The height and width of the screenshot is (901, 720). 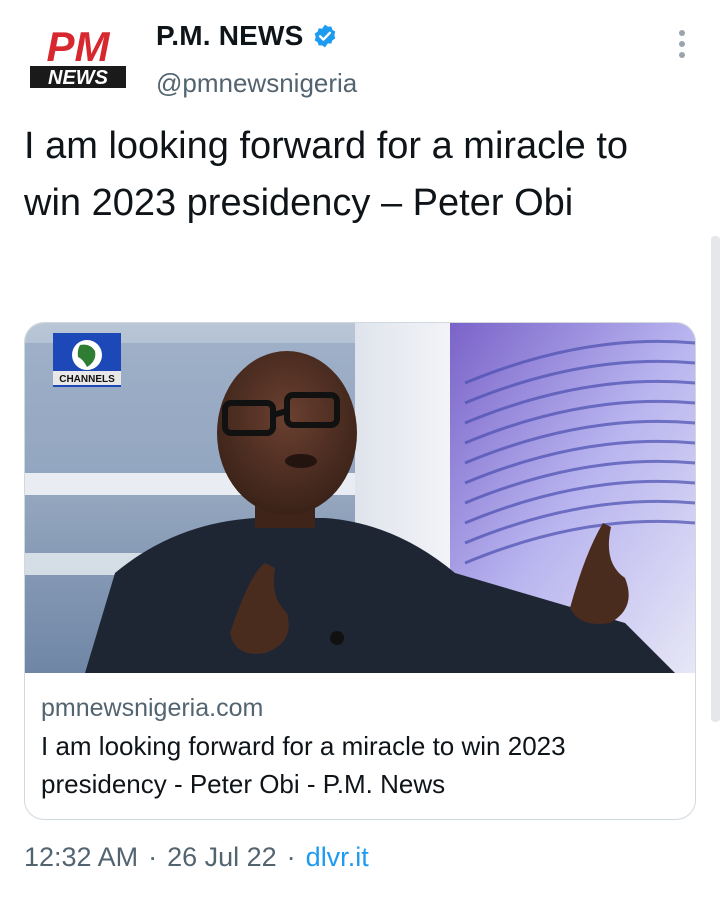 I want to click on tweet-time: 12:32 AM, so click(x=81, y=857).